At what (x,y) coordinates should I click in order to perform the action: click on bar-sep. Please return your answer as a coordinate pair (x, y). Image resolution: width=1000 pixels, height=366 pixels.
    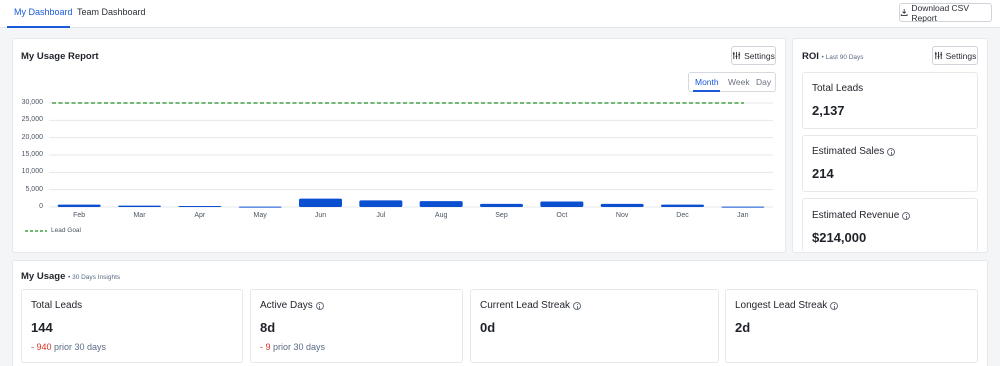
    Looking at the image, I should click on (501, 205).